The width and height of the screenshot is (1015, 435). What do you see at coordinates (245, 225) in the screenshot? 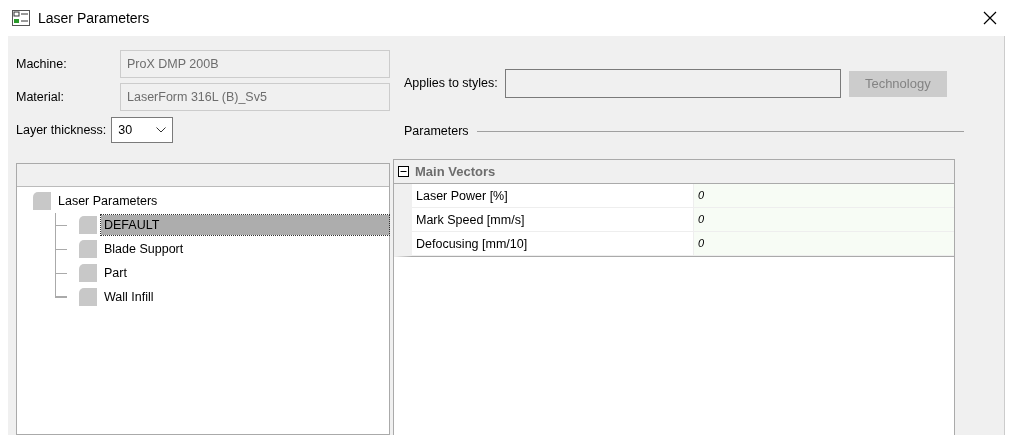
I see `tree-item: DEFAULT` at bounding box center [245, 225].